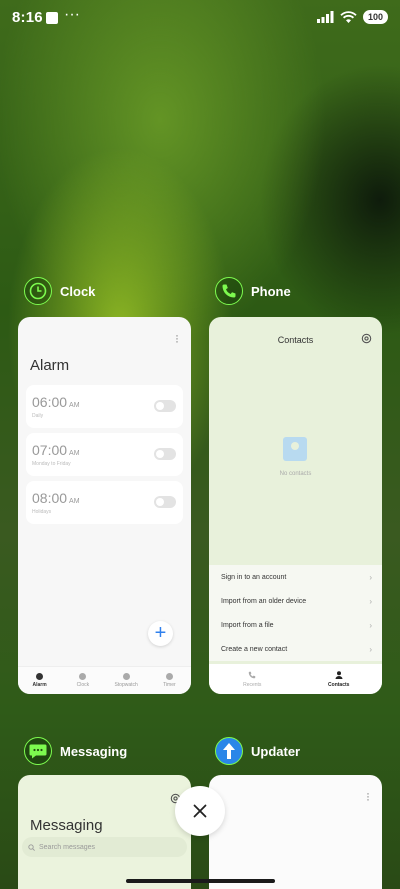 The height and width of the screenshot is (889, 400). Describe the element at coordinates (104, 847) in the screenshot. I see `search-messages-field: Search messages` at that location.